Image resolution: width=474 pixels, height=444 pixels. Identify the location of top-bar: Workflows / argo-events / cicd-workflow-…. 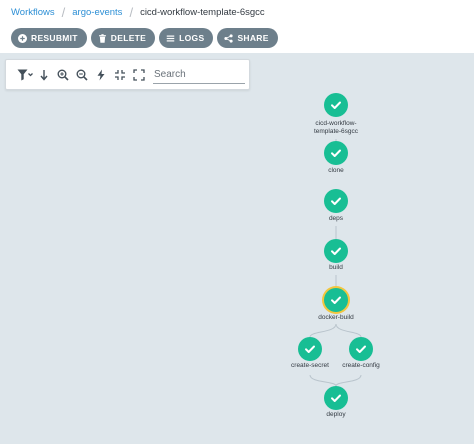
(237, 26).